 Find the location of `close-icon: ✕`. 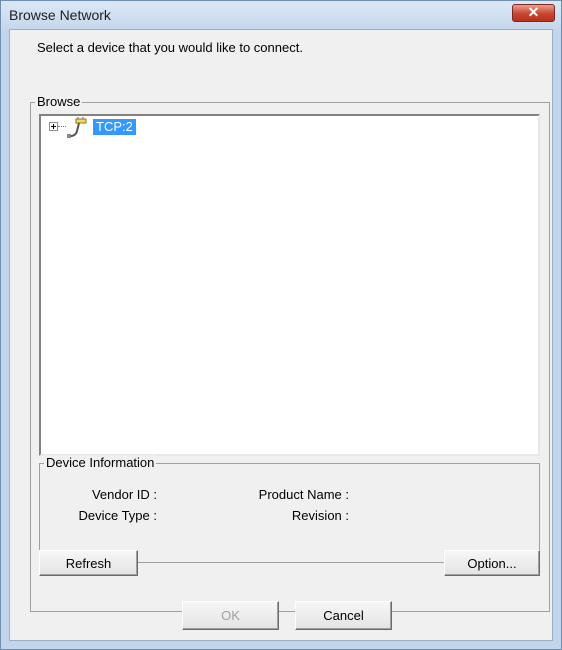

close-icon: ✕ is located at coordinates (533, 12).